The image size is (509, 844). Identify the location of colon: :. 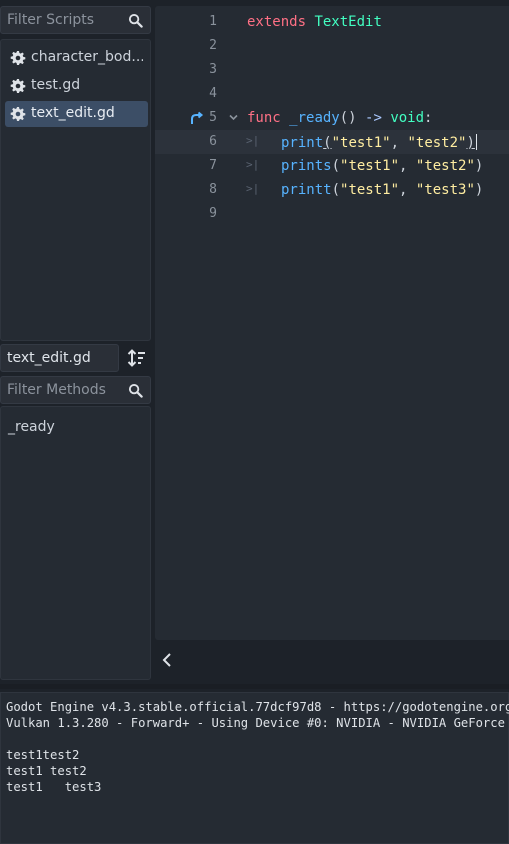
(428, 118).